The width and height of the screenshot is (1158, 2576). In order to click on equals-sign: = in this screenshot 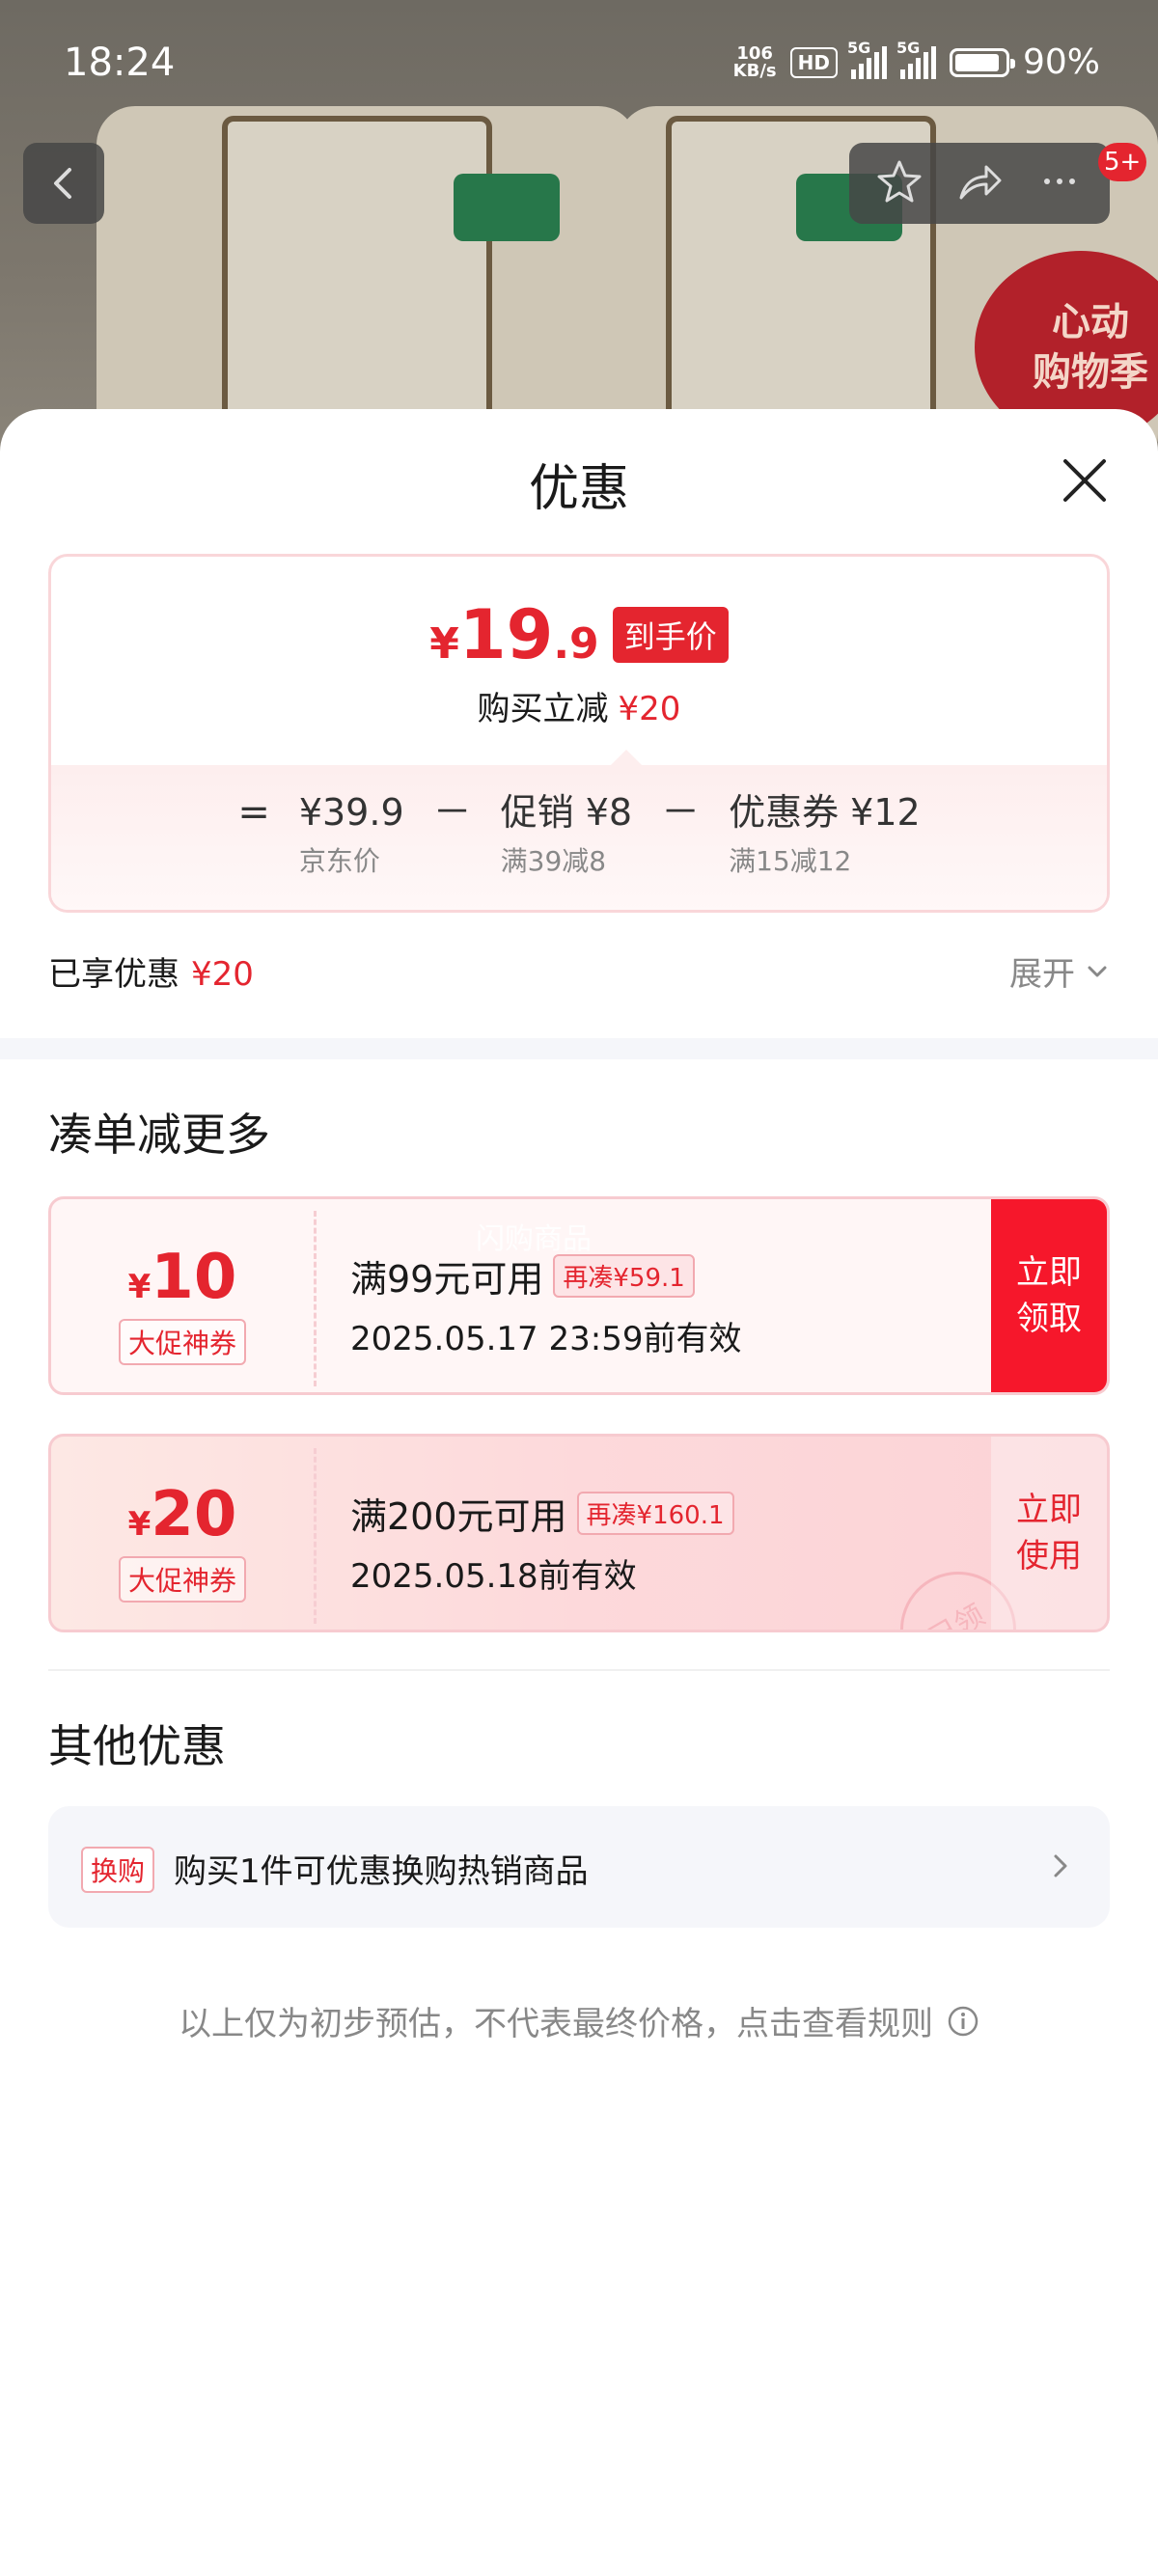, I will do `click(253, 813)`.